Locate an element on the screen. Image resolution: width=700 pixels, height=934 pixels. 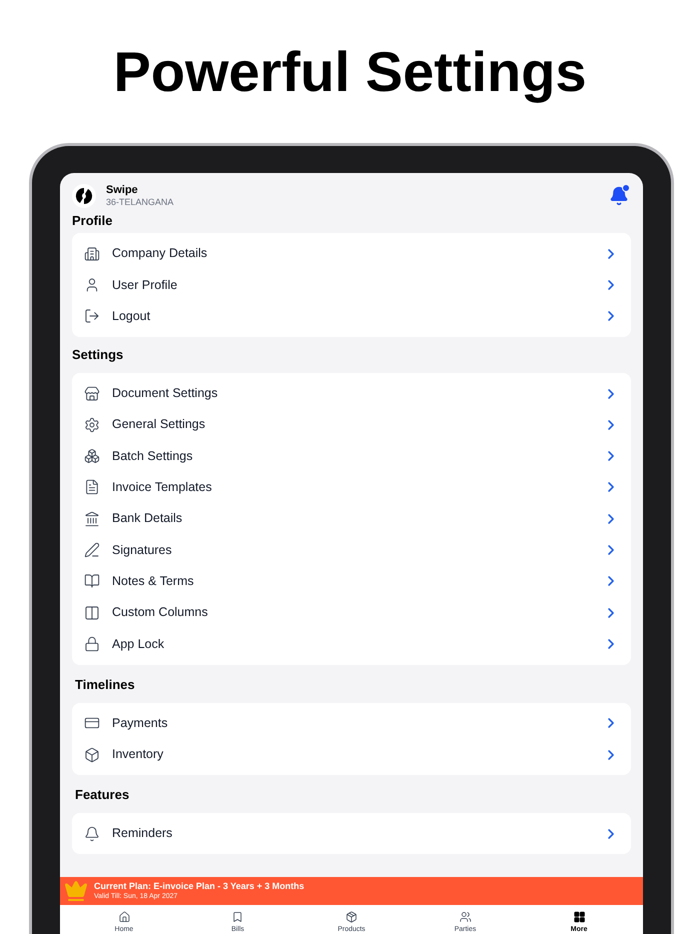
settings-row: Signatures is located at coordinates (351, 550).